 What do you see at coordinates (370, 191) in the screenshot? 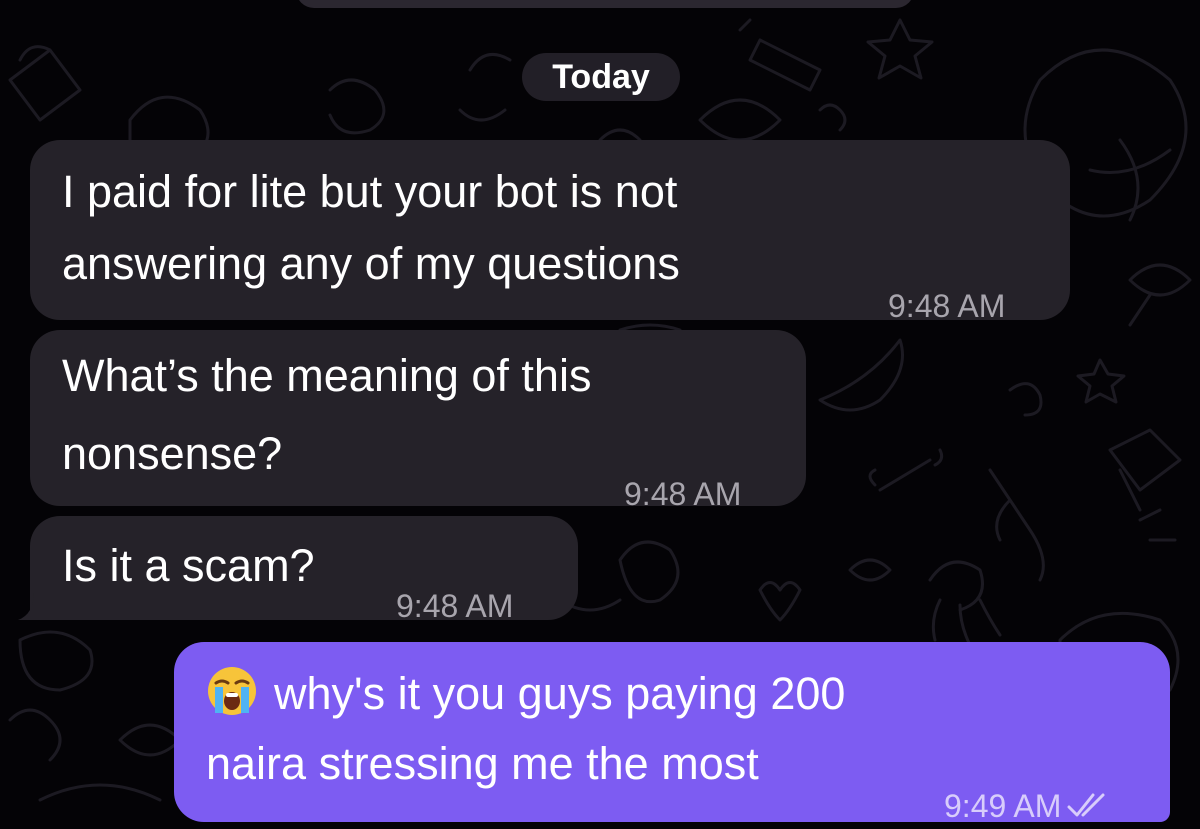
I see `message-text-line: I paid for lite but your bot is not` at bounding box center [370, 191].